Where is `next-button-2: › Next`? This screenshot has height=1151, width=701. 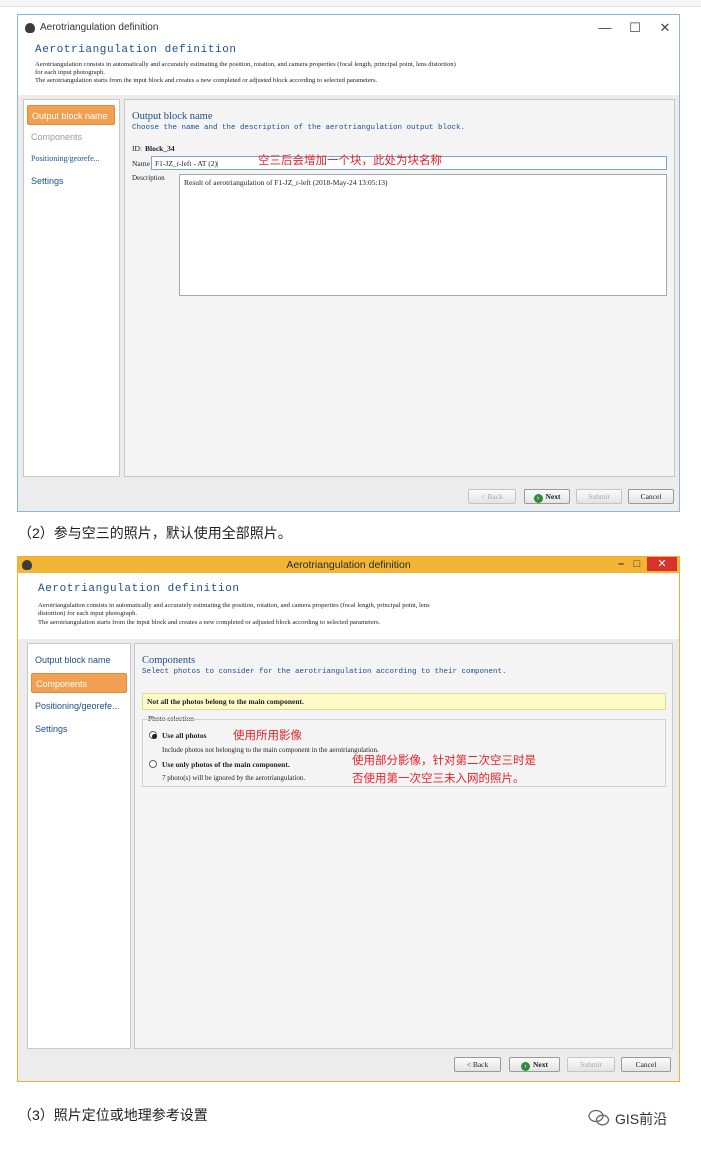
next-button-2: › Next is located at coordinates (534, 1064).